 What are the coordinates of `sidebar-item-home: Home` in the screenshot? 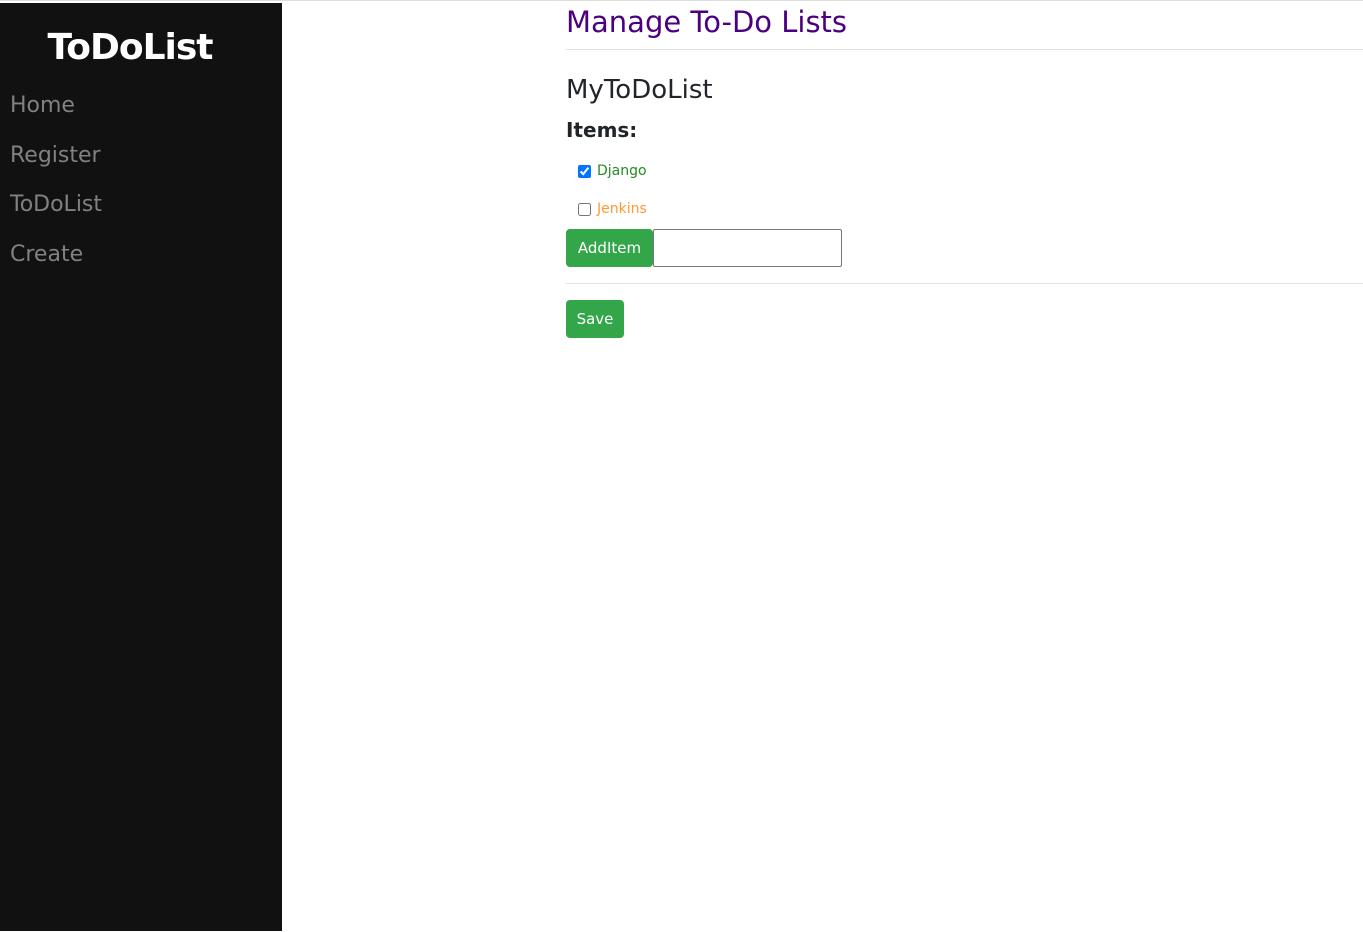 It's located at (42, 105).